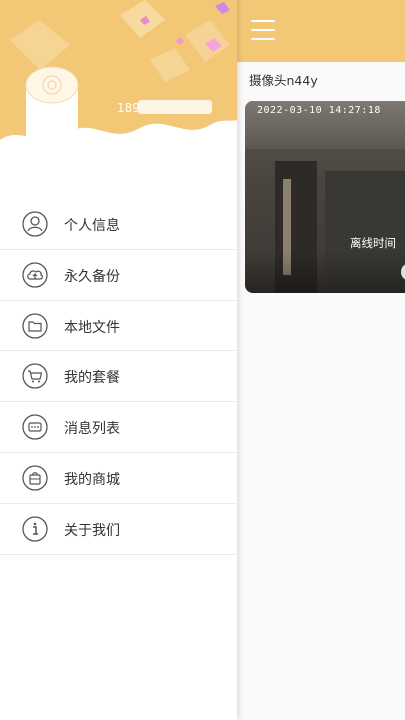 The height and width of the screenshot is (720, 405). Describe the element at coordinates (35, 478) in the screenshot. I see `shop-icon` at that location.